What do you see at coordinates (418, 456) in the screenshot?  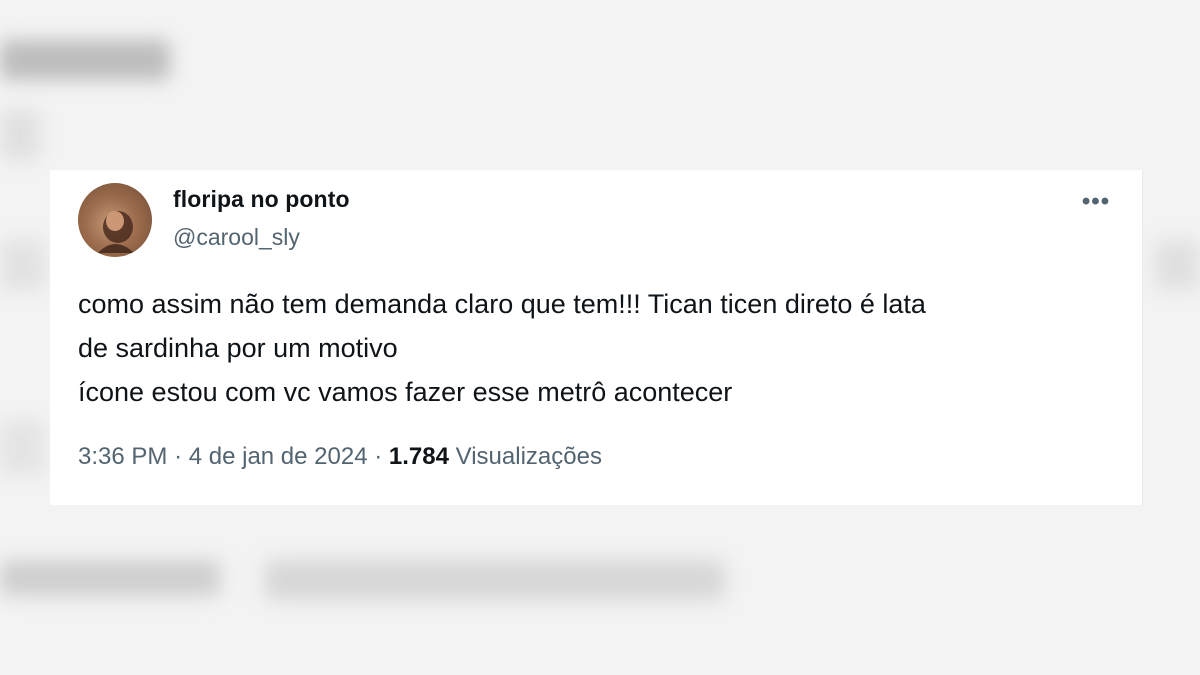 I see `views-count: 1.784` at bounding box center [418, 456].